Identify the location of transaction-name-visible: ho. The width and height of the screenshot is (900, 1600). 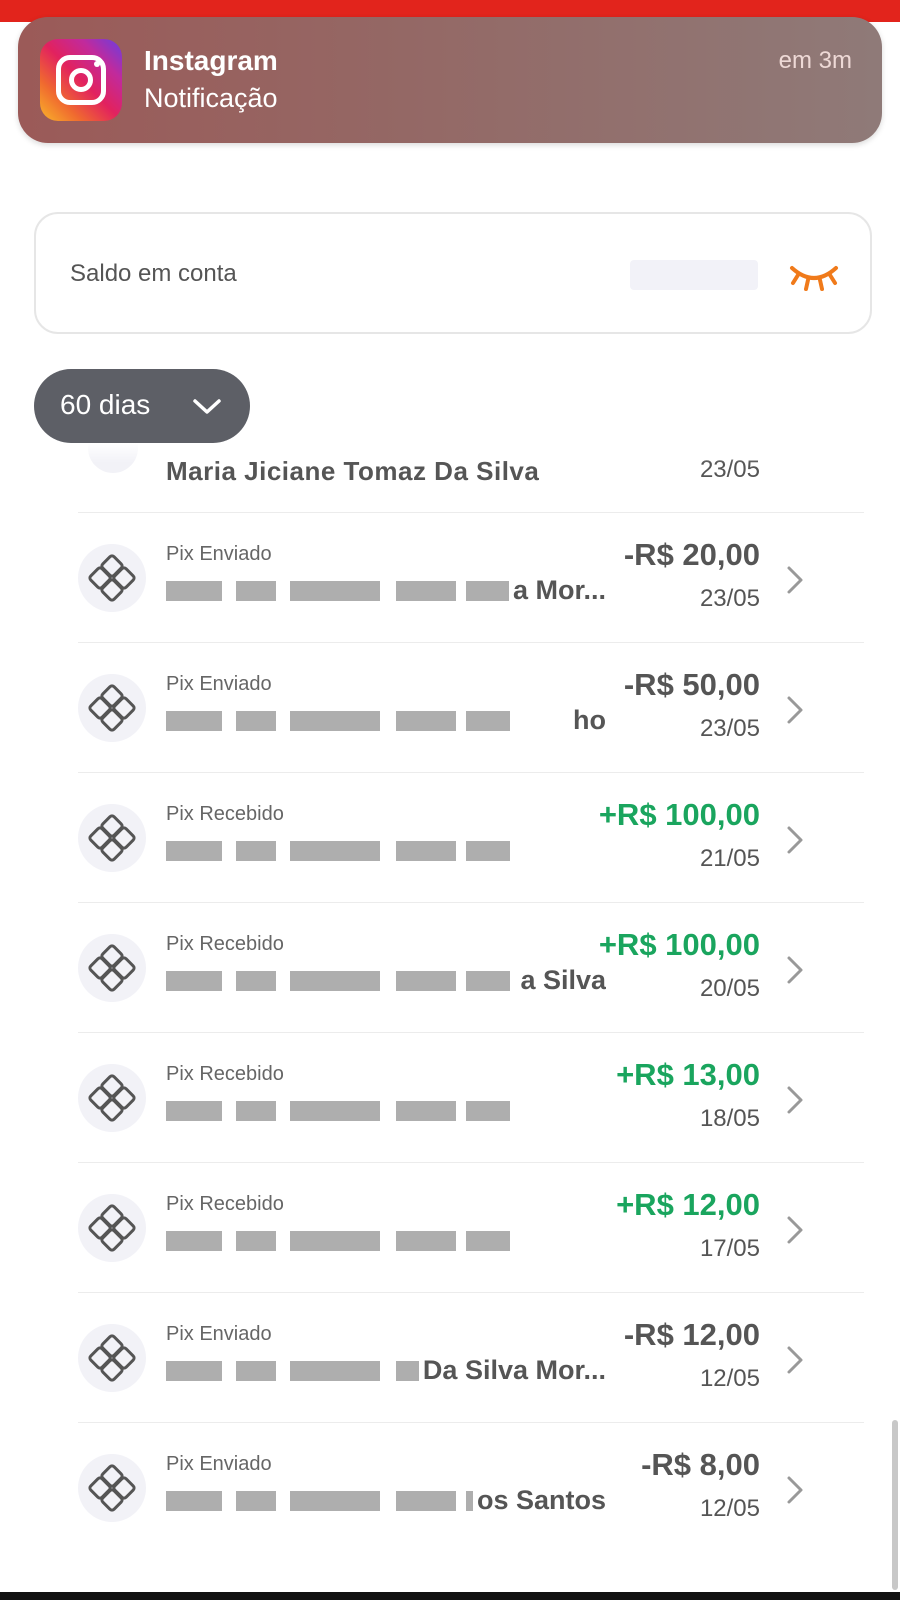
(587, 720).